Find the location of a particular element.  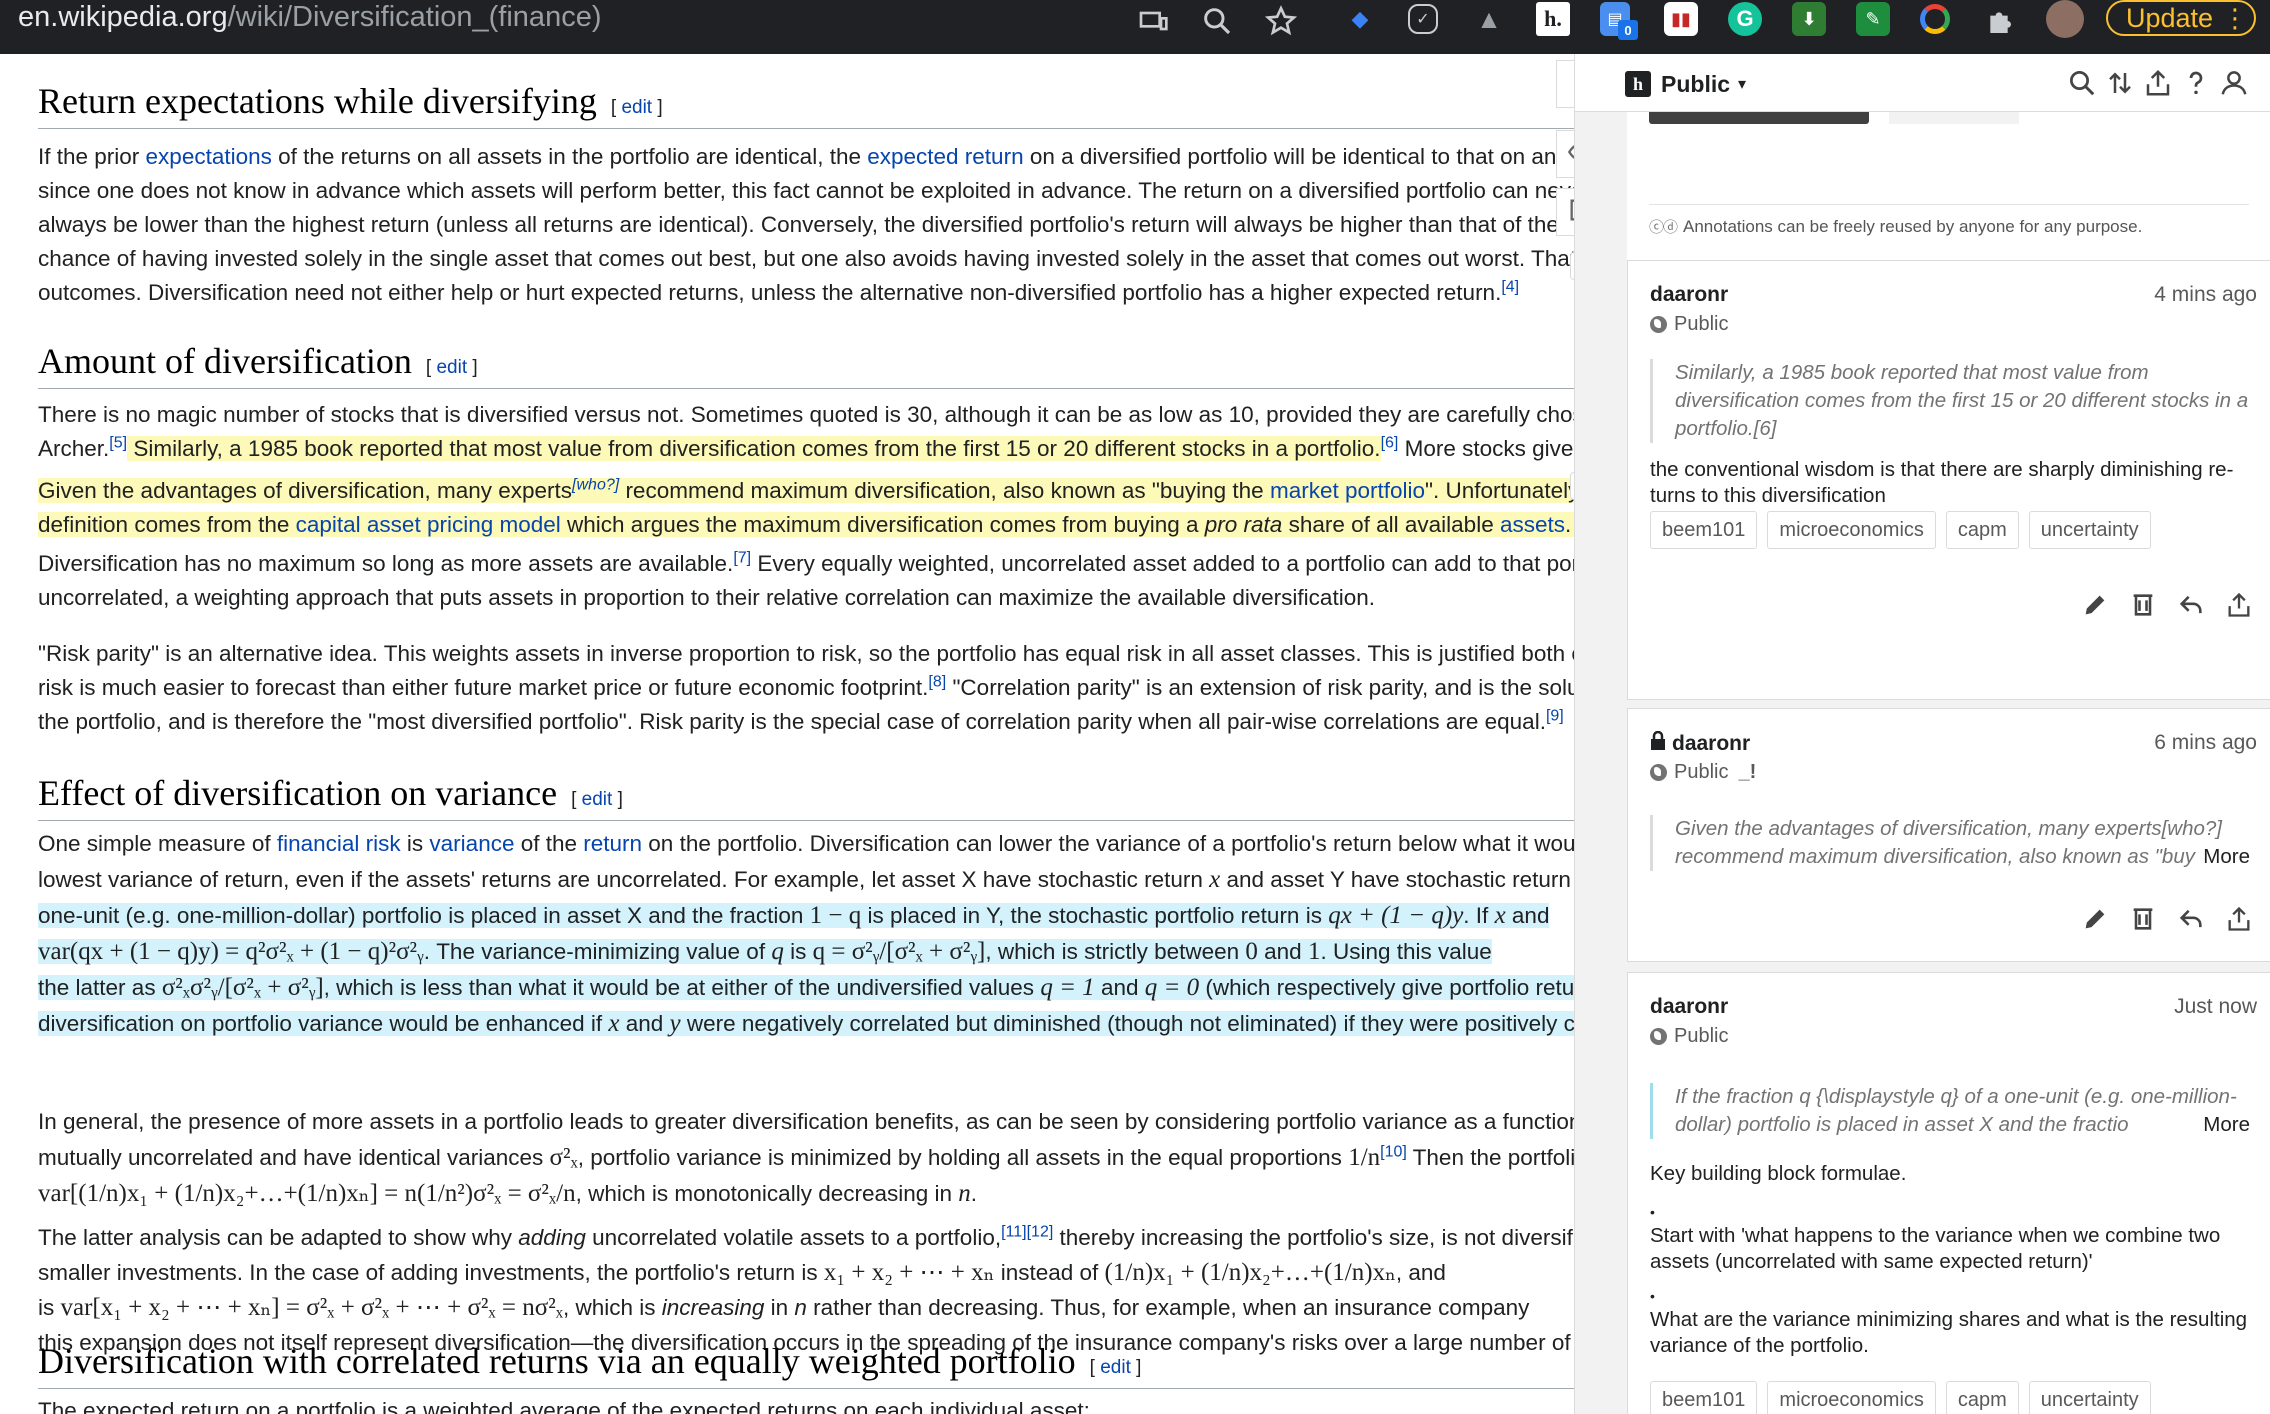

drive-icon: ▲ is located at coordinates (1489, 19).